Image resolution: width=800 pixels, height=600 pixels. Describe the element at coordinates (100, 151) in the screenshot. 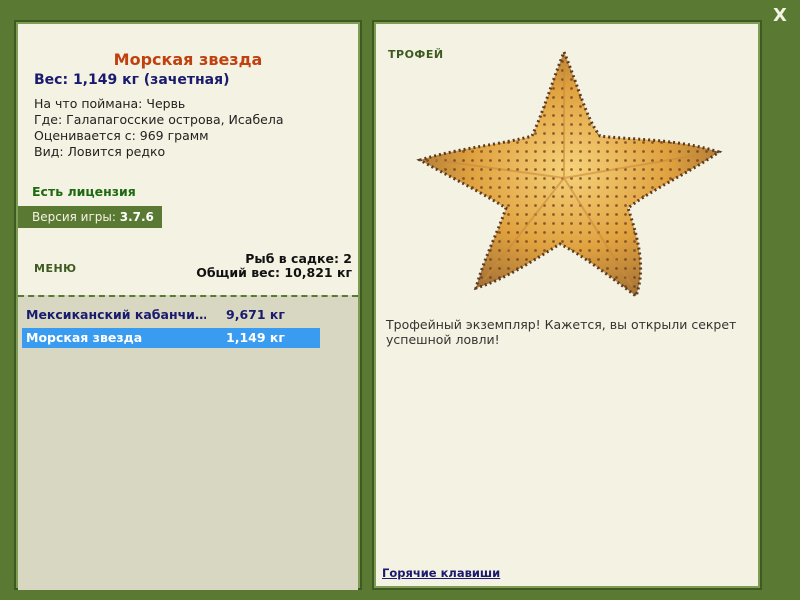

I see `fish-rarity: Вид: Ловится редко` at that location.